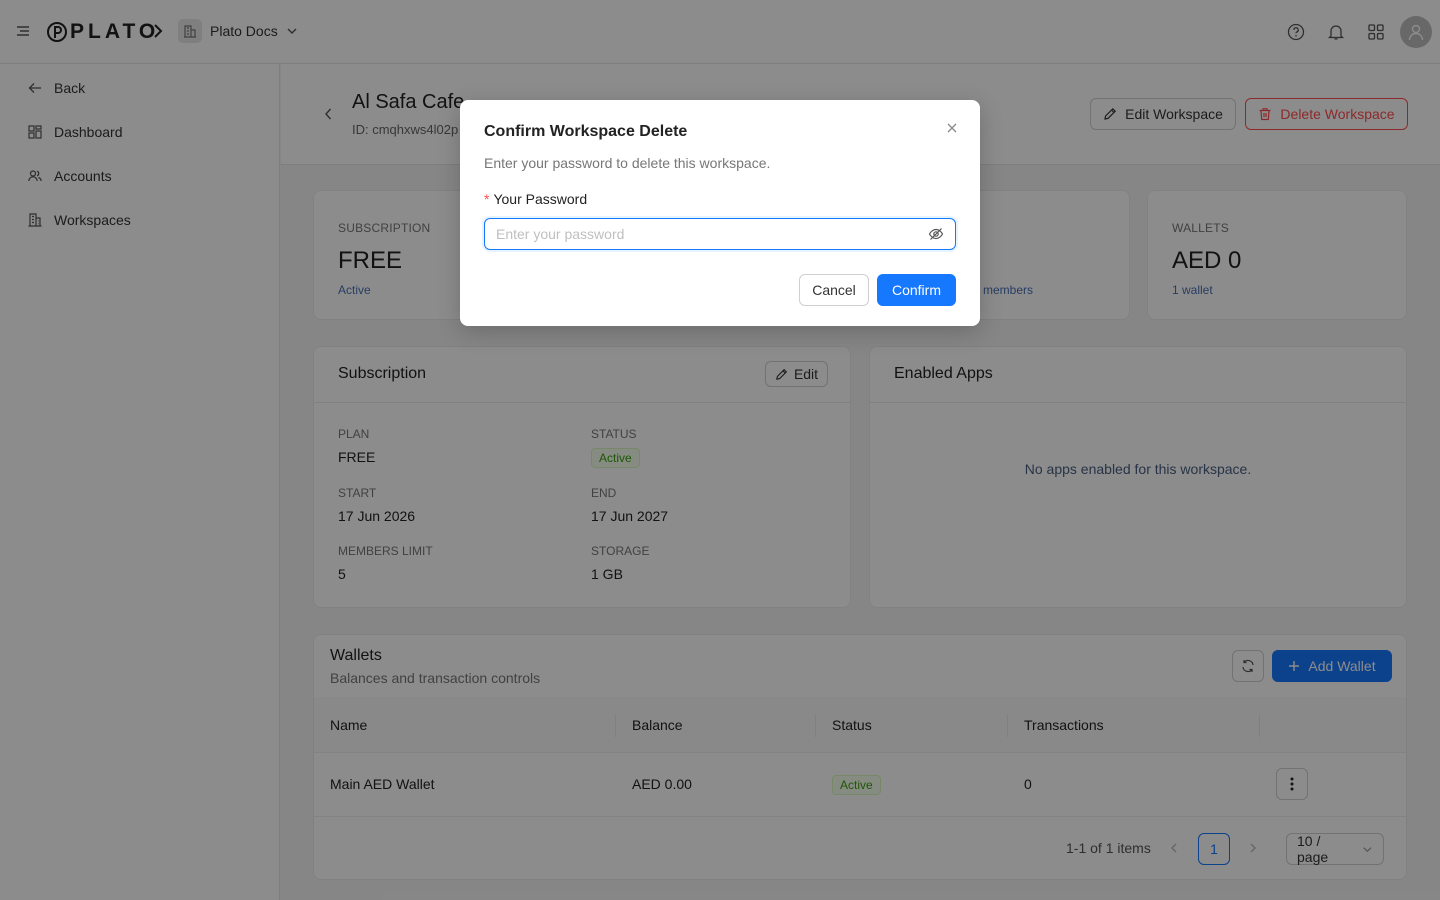 This screenshot has height=900, width=1440. I want to click on cancel-label: Cancel, so click(834, 290).